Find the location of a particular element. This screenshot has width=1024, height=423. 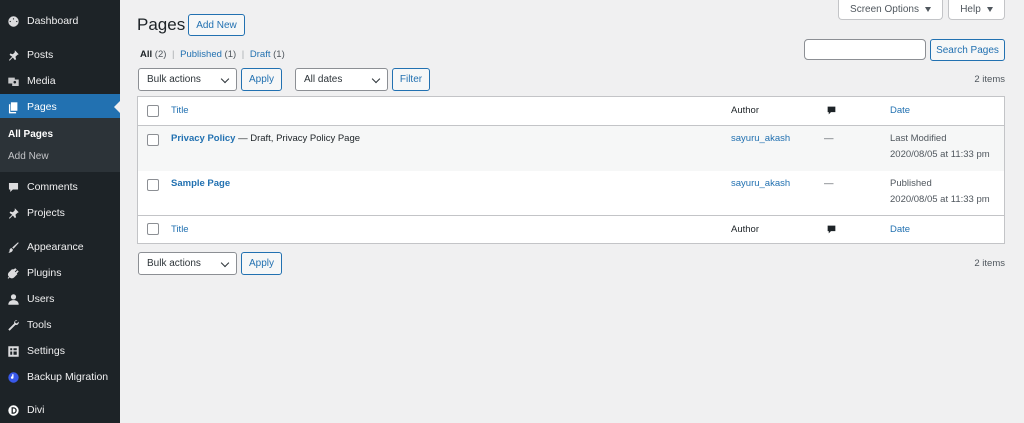

menu-projects: Projects is located at coordinates (60, 213).